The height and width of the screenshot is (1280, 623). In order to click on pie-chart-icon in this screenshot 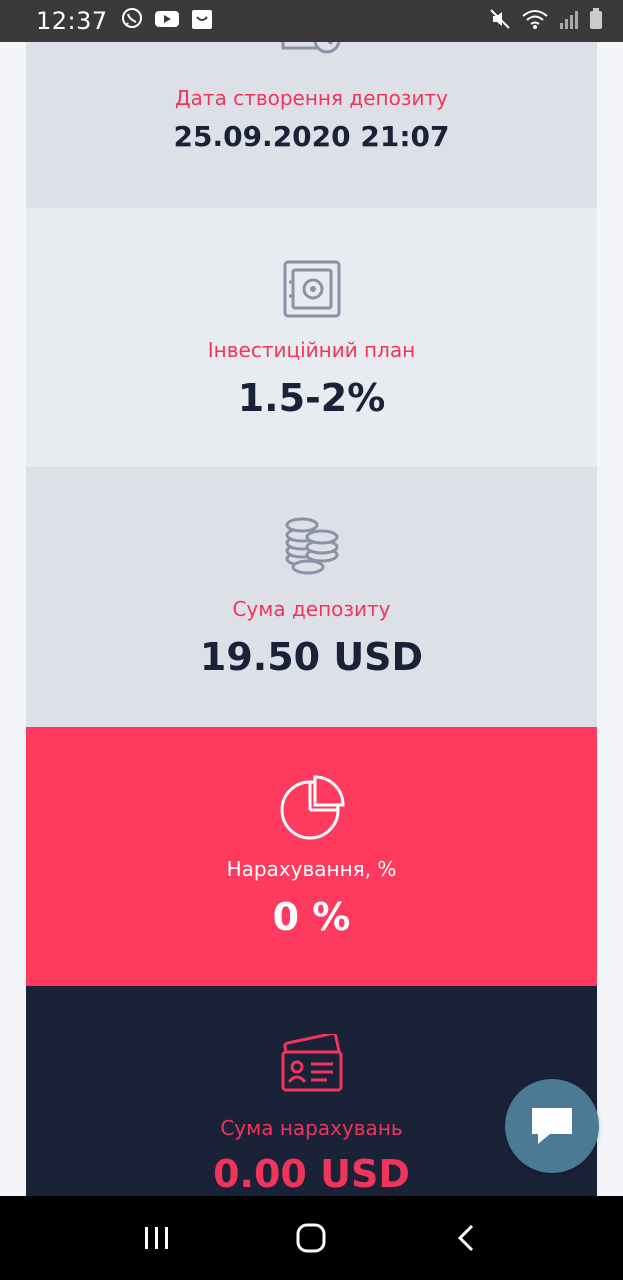, I will do `click(312, 807)`.